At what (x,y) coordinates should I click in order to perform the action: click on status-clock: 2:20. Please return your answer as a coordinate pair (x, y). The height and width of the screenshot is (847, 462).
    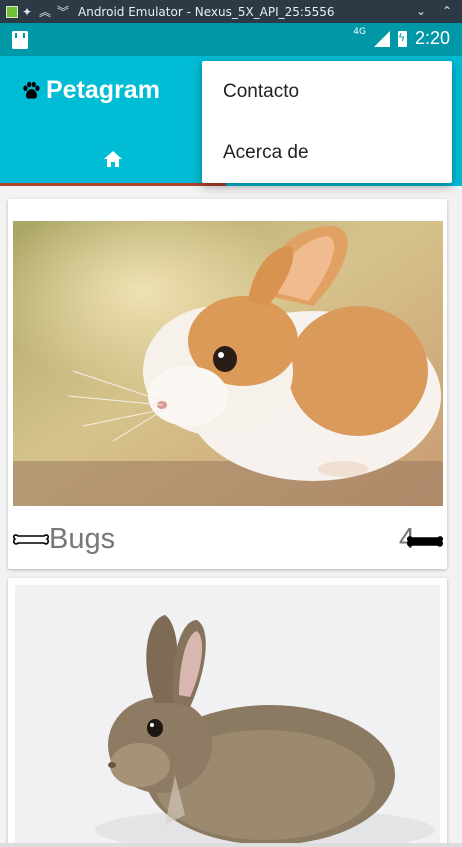
    Looking at the image, I should click on (432, 38).